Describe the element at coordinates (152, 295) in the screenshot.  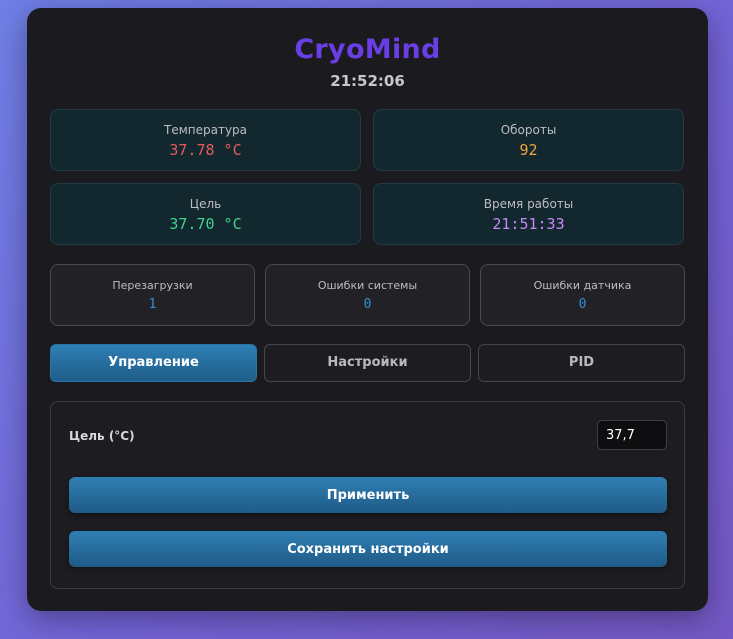
I see `reboots-card: Перезагрузки 1` at that location.